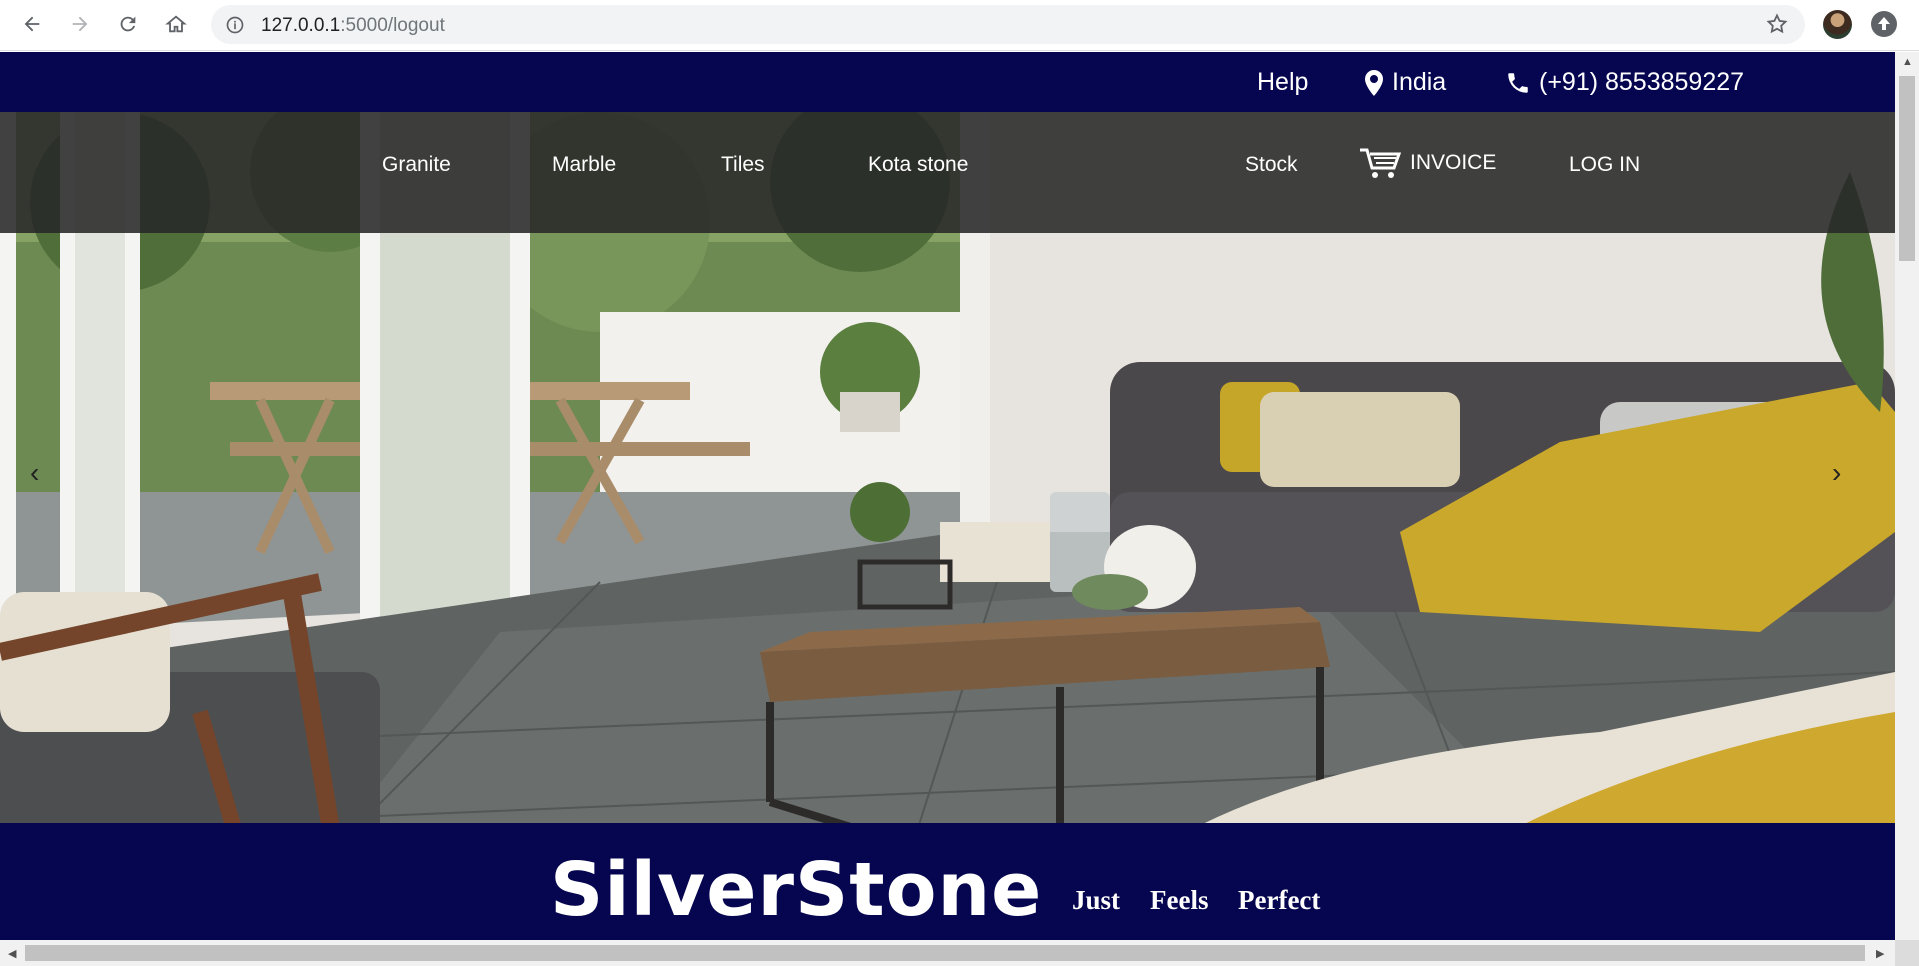 This screenshot has height=966, width=1919. I want to click on nav-granite: Granite, so click(416, 165).